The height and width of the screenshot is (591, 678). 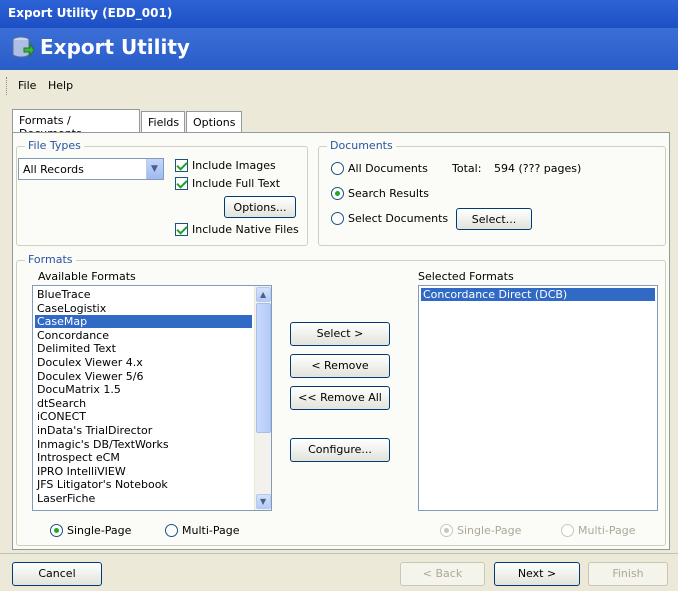 I want to click on radio-label: Search Results, so click(x=389, y=193).